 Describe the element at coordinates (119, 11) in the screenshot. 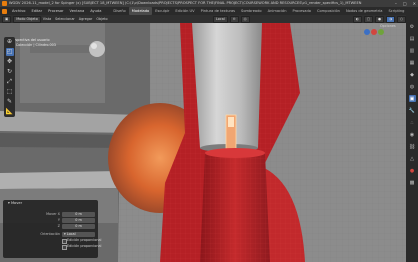

I see `tab-diseno: Diseño` at that location.